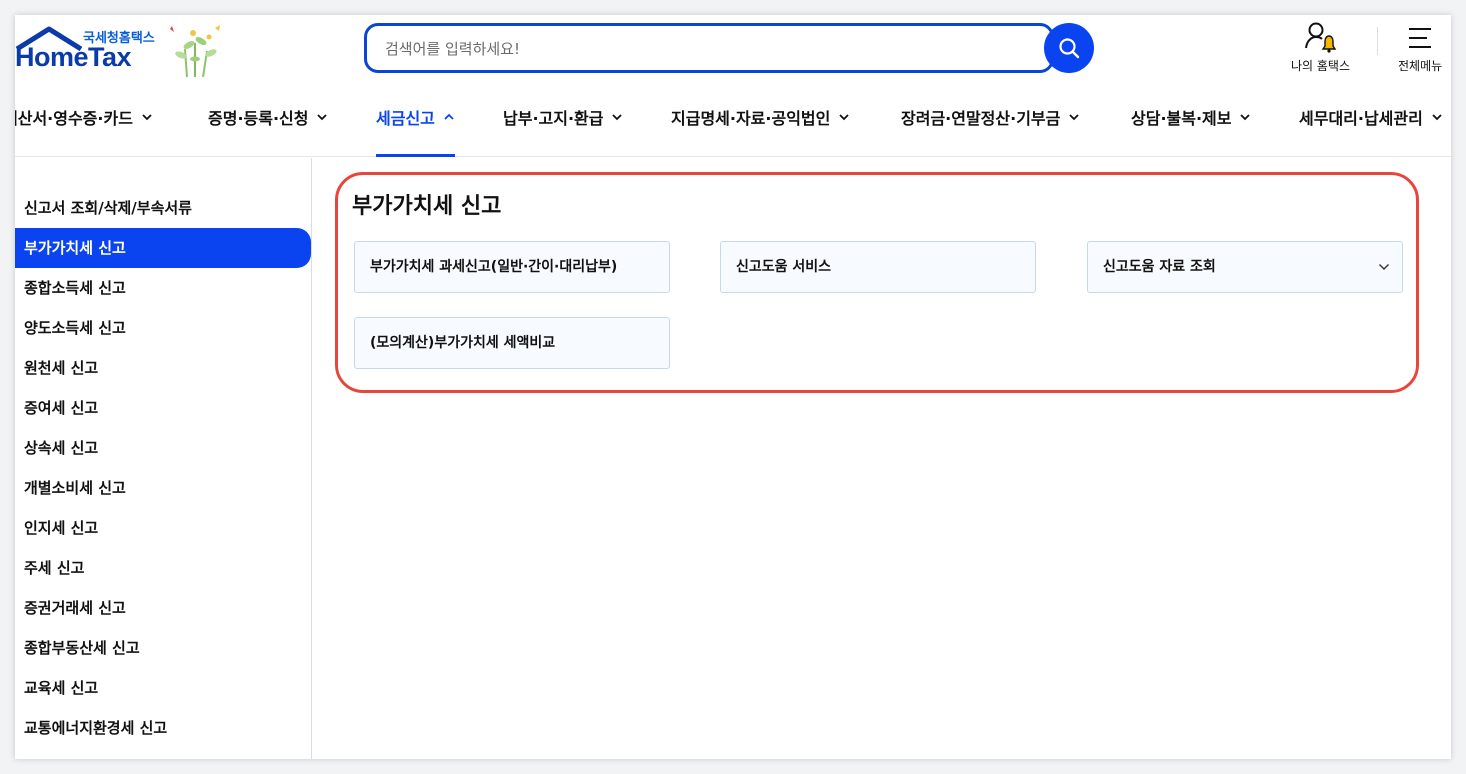 The height and width of the screenshot is (774, 1466). Describe the element at coordinates (268, 131) in the screenshot. I see `gnb-item-certificates: 증명·등록·신청` at that location.